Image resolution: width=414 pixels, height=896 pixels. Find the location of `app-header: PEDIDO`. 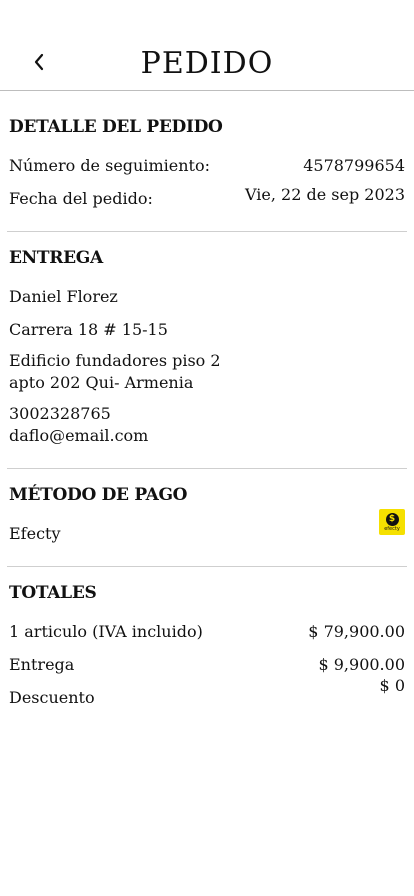

app-header: PEDIDO is located at coordinates (207, 45).